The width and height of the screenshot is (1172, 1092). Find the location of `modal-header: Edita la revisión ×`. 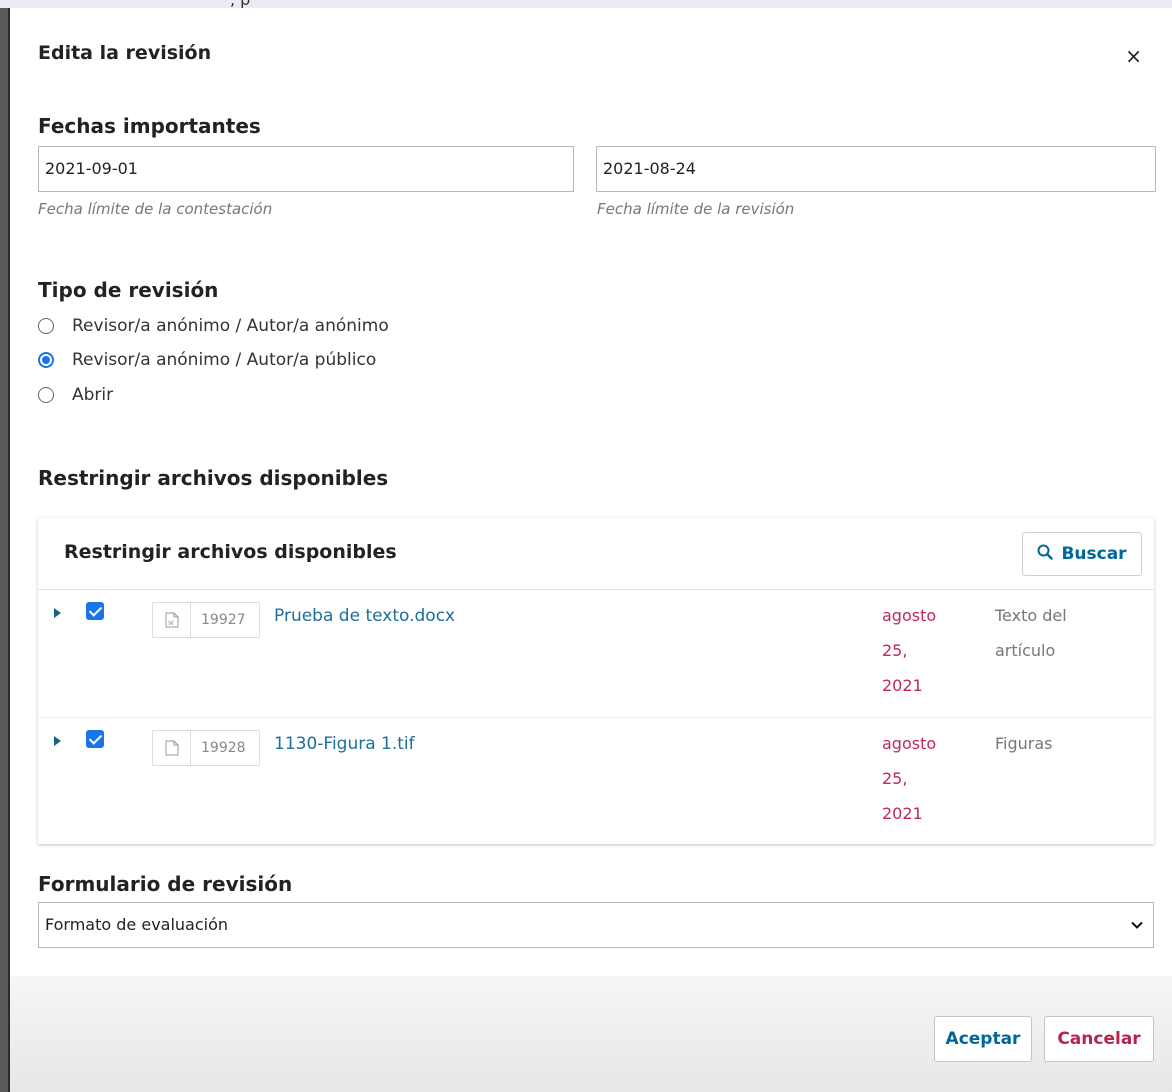

modal-header: Edita la revisión × is located at coordinates (595, 57).